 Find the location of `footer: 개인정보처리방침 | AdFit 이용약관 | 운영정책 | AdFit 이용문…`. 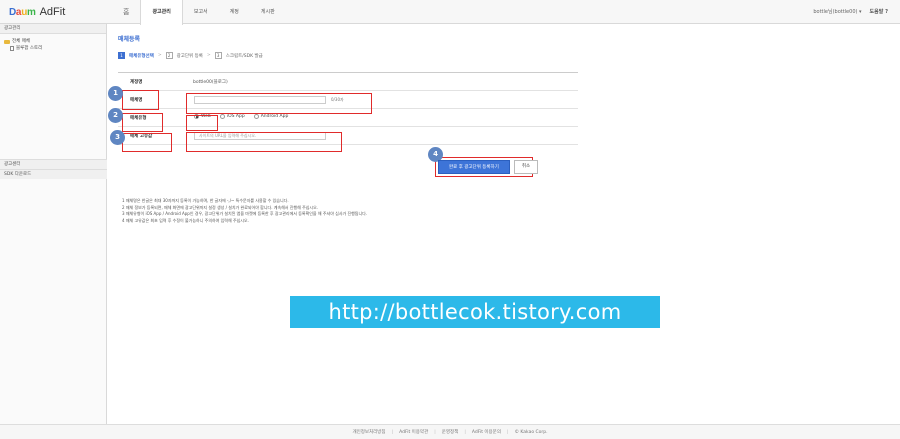

footer: 개인정보처리방침 | AdFit 이용약관 | 운영정책 | AdFit 이용문… is located at coordinates (450, 431).